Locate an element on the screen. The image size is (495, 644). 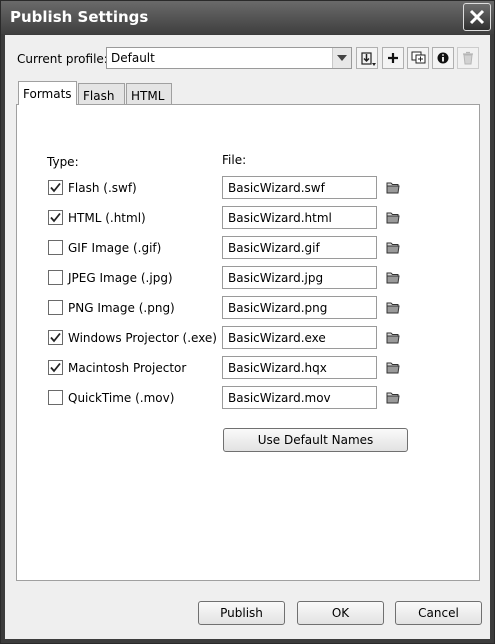
info-icon is located at coordinates (443, 58).